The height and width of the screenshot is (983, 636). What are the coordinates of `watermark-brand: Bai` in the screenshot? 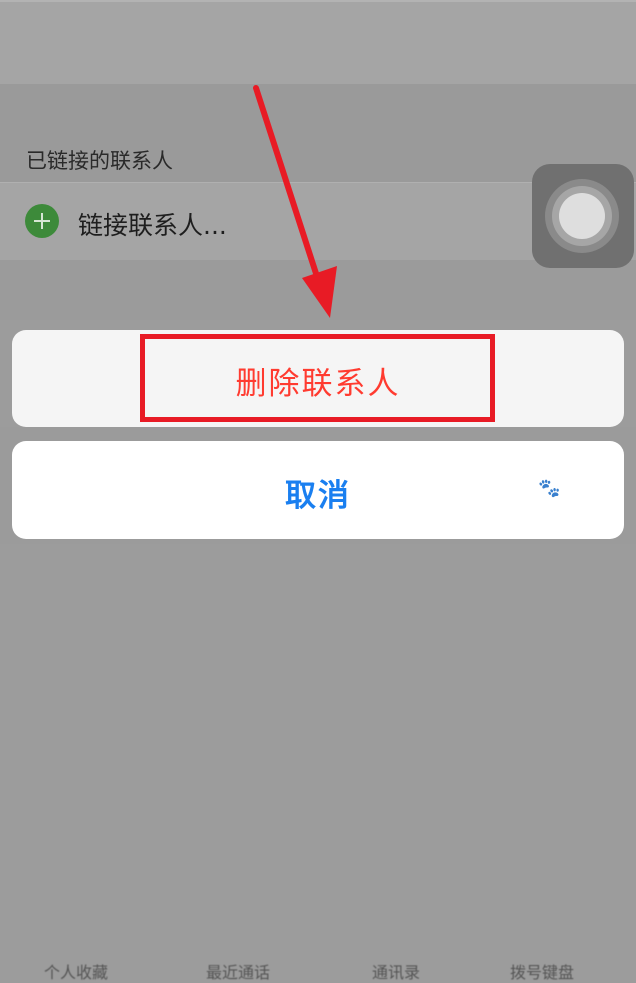 It's located at (510, 488).